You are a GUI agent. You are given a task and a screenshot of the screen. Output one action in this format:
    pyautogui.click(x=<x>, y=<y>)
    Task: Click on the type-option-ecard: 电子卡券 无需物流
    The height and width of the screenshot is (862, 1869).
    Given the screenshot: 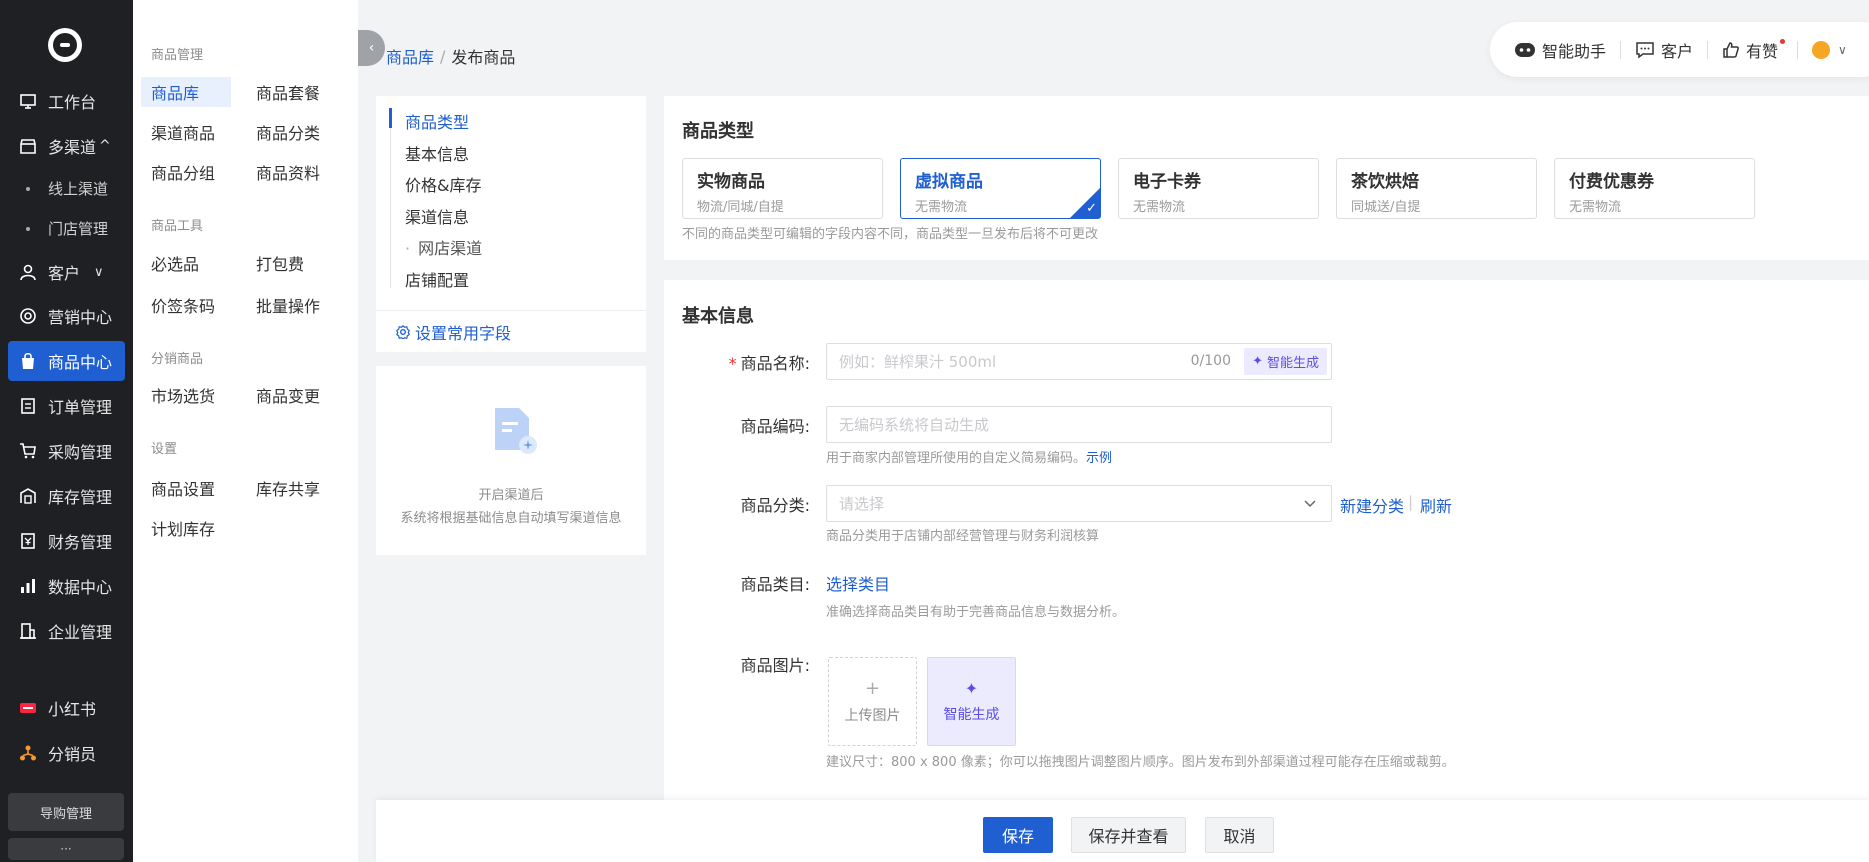 What is the action you would take?
    pyautogui.click(x=1218, y=188)
    